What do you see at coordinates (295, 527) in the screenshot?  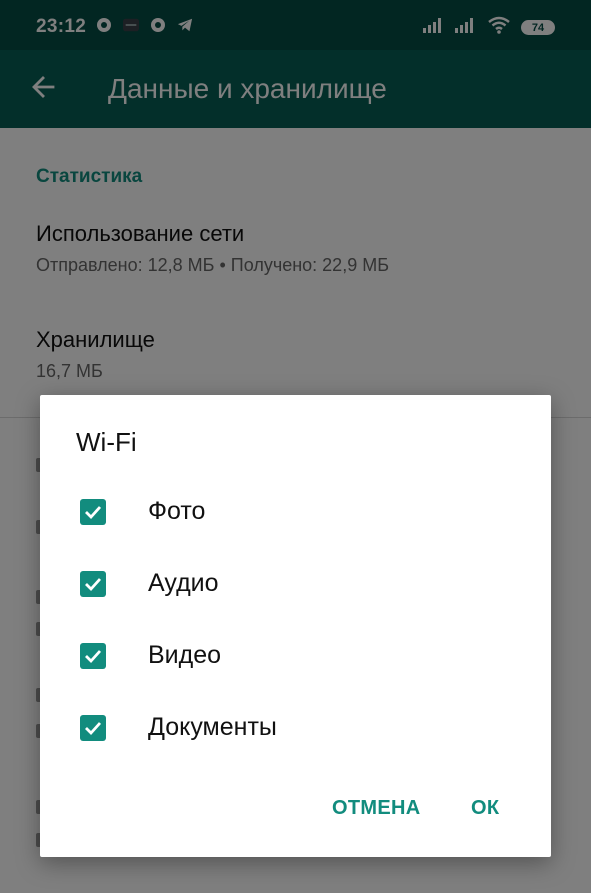 I see `option-photo: Фото` at bounding box center [295, 527].